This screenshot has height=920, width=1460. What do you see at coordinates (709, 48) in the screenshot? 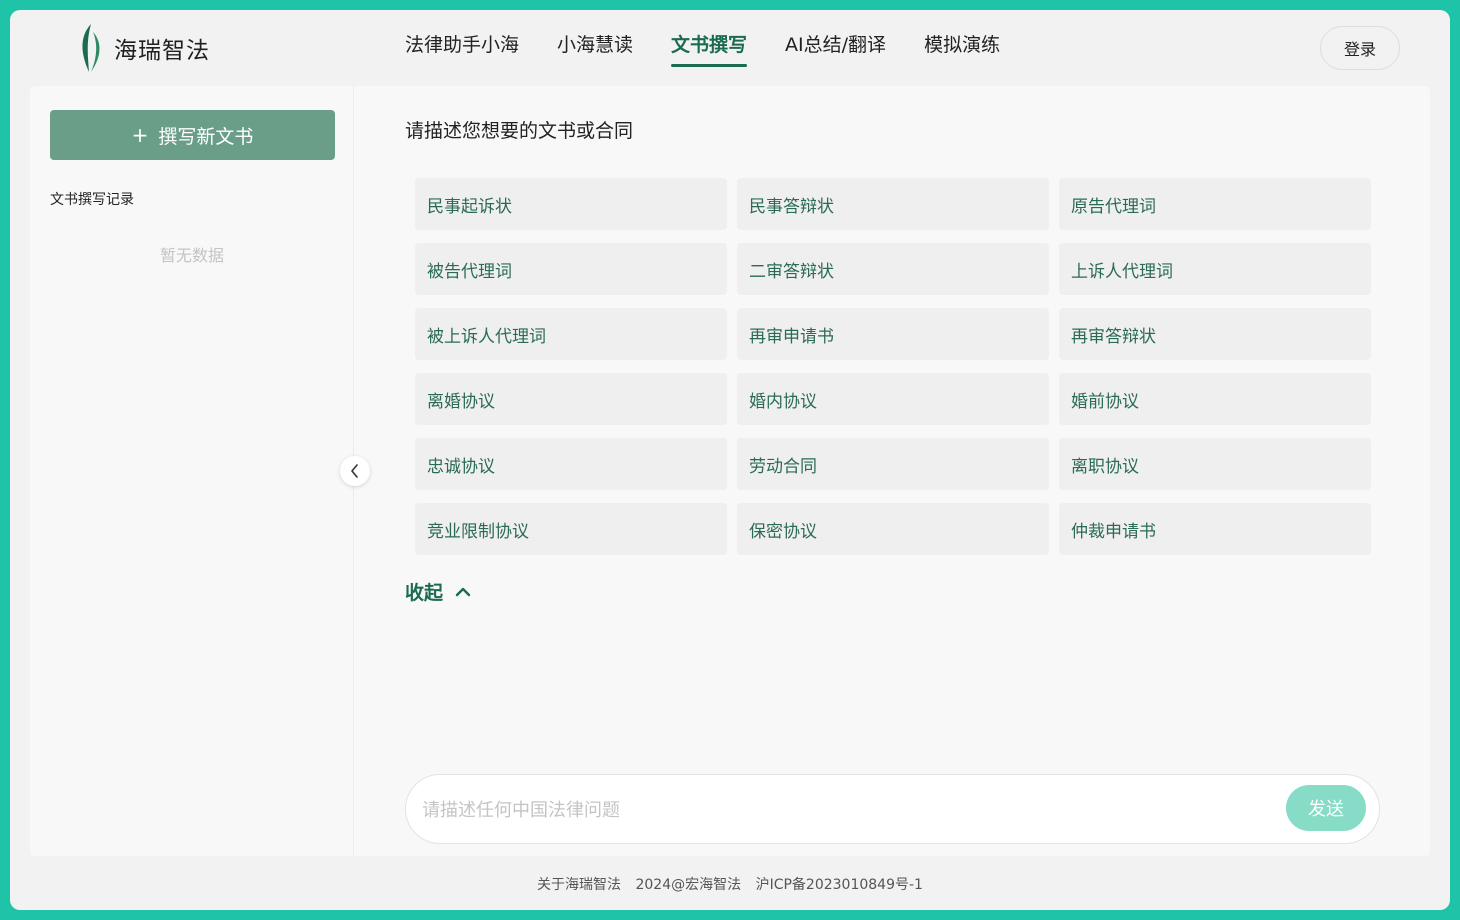
I see `nav-document-writing: 文书撰写` at bounding box center [709, 48].